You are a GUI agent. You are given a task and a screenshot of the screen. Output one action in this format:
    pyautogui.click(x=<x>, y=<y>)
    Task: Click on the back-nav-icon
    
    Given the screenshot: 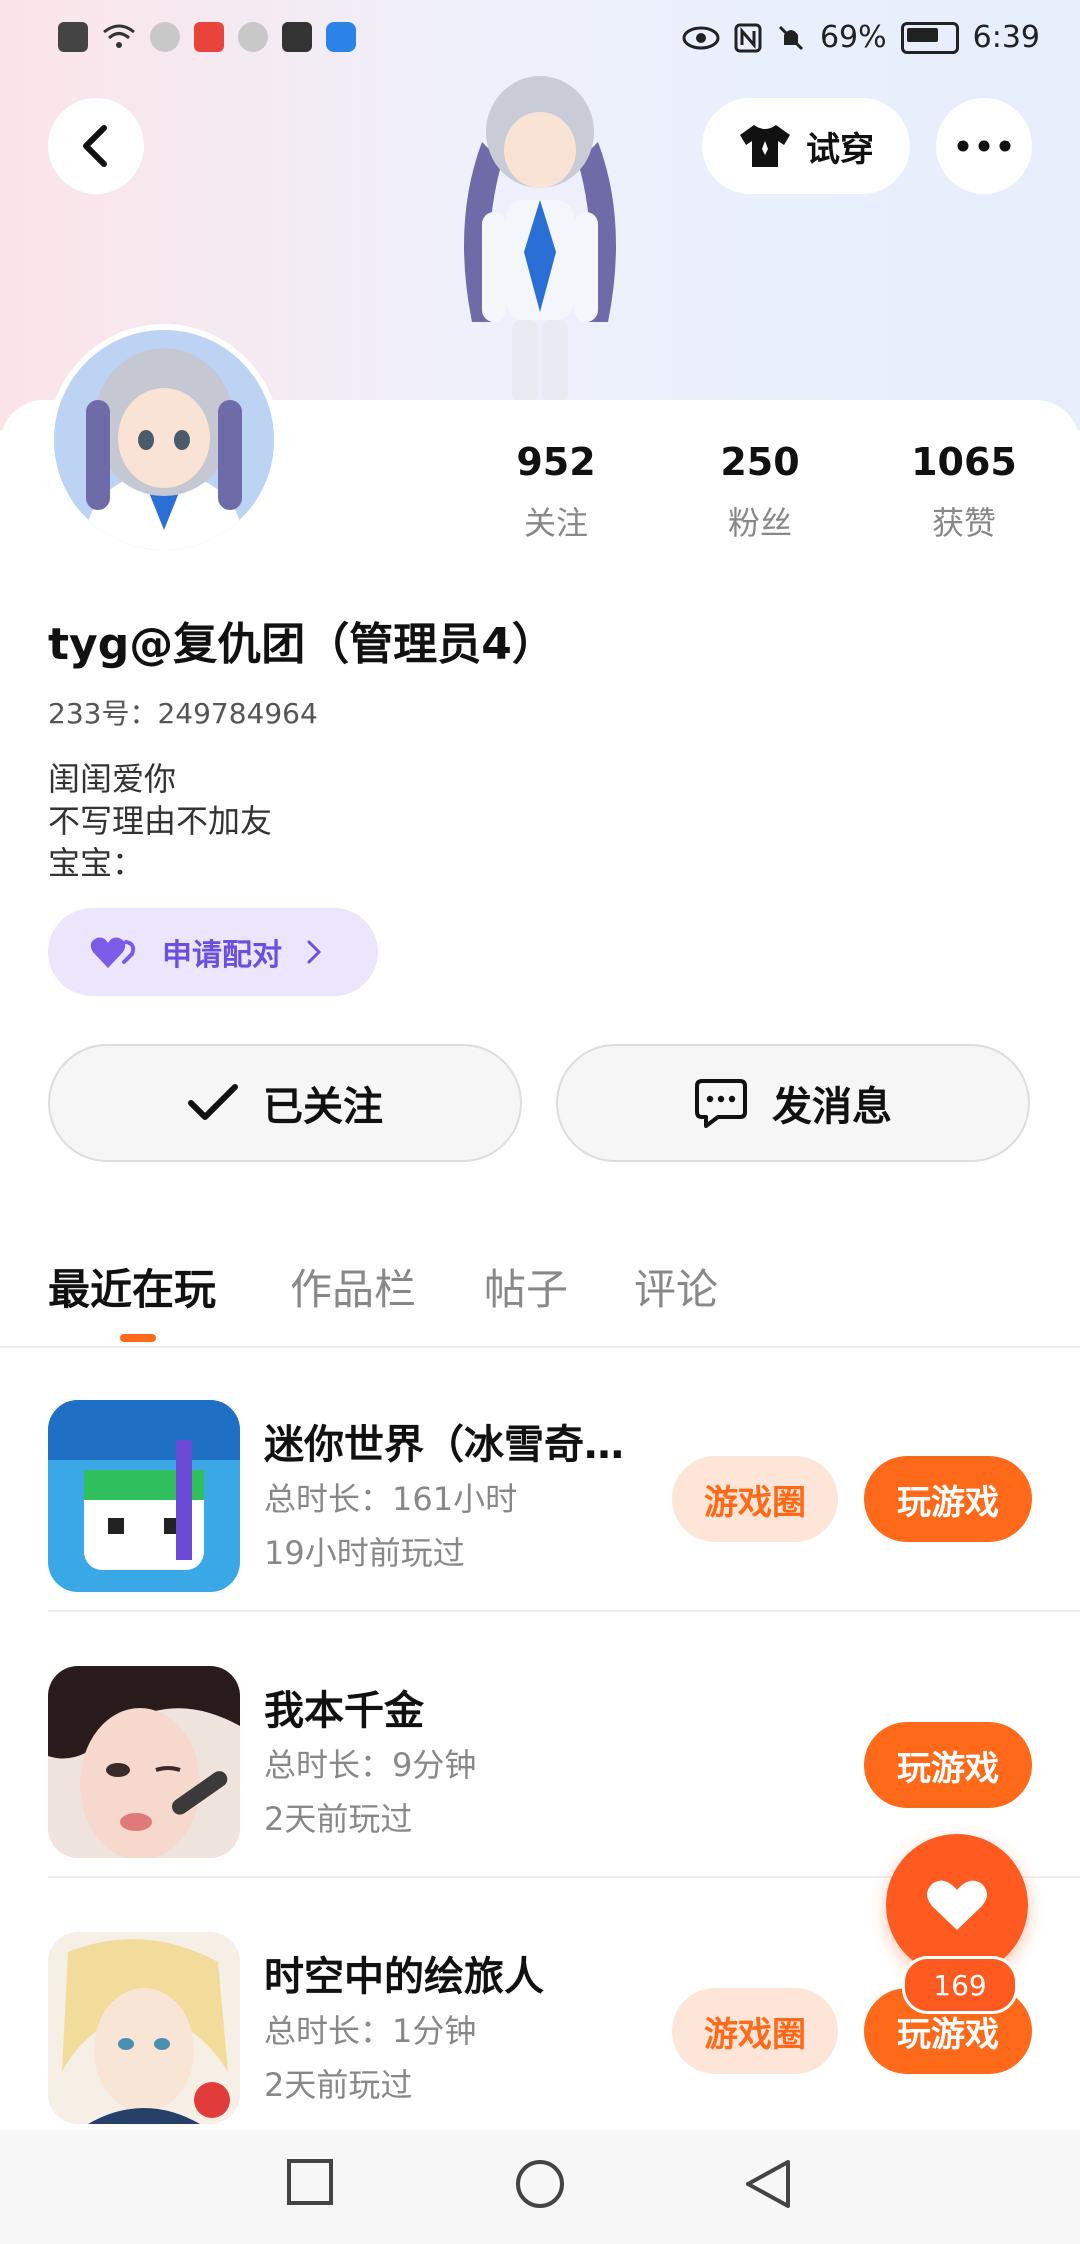 What is the action you would take?
    pyautogui.click(x=768, y=2184)
    